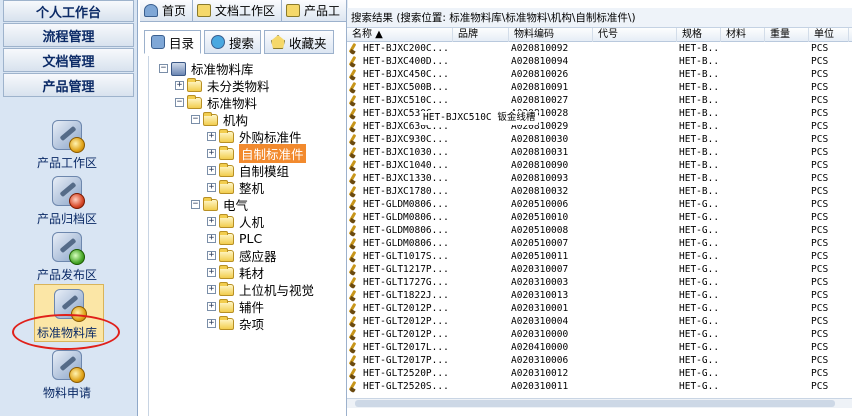 The height and width of the screenshot is (416, 852). Describe the element at coordinates (206, 68) in the screenshot. I see `tree-node-root: − 标准物料库` at that location.